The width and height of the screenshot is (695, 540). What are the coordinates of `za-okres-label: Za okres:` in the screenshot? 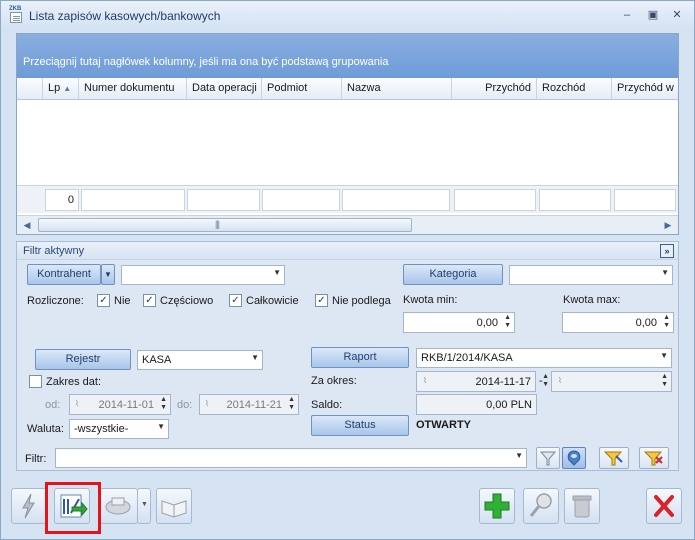 It's located at (334, 381).